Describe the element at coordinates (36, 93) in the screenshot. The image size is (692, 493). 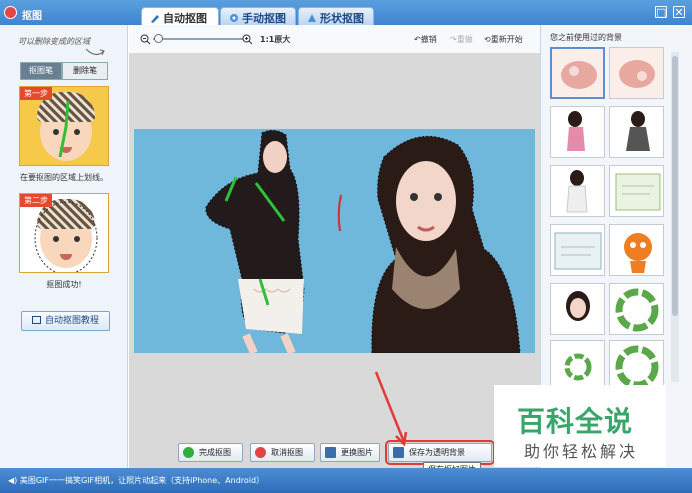
I see `step1-badge: 第一步` at that location.